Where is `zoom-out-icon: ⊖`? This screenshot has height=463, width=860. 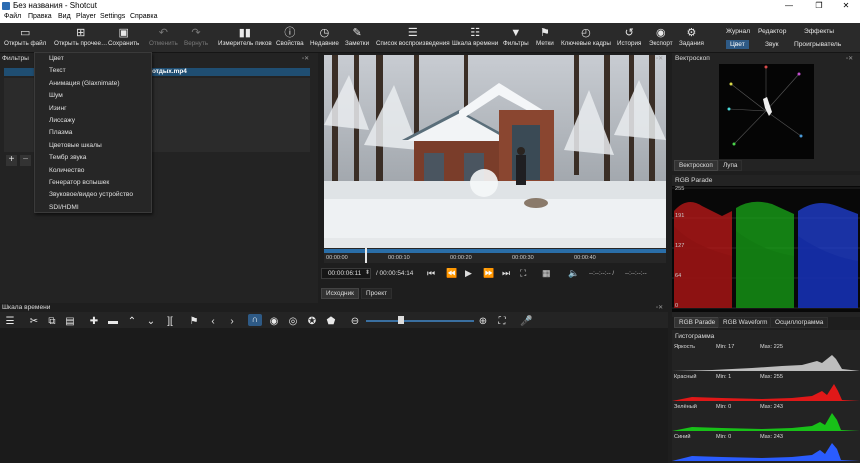
zoom-out-icon: ⊖ is located at coordinates (355, 321).